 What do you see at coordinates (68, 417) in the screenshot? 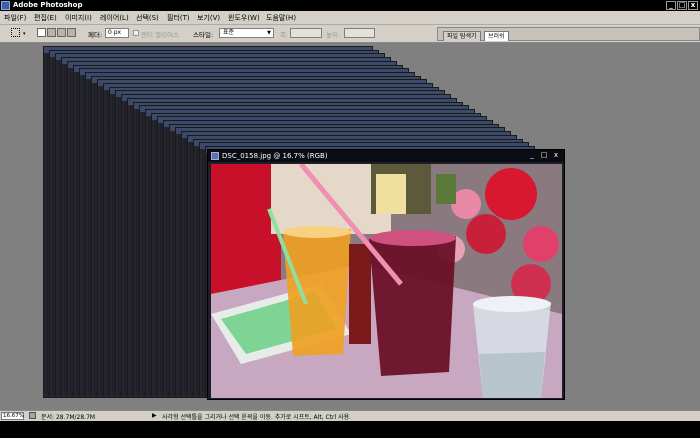
I see `doc-size: 문서: 28.7M/28.7M` at bounding box center [68, 417].